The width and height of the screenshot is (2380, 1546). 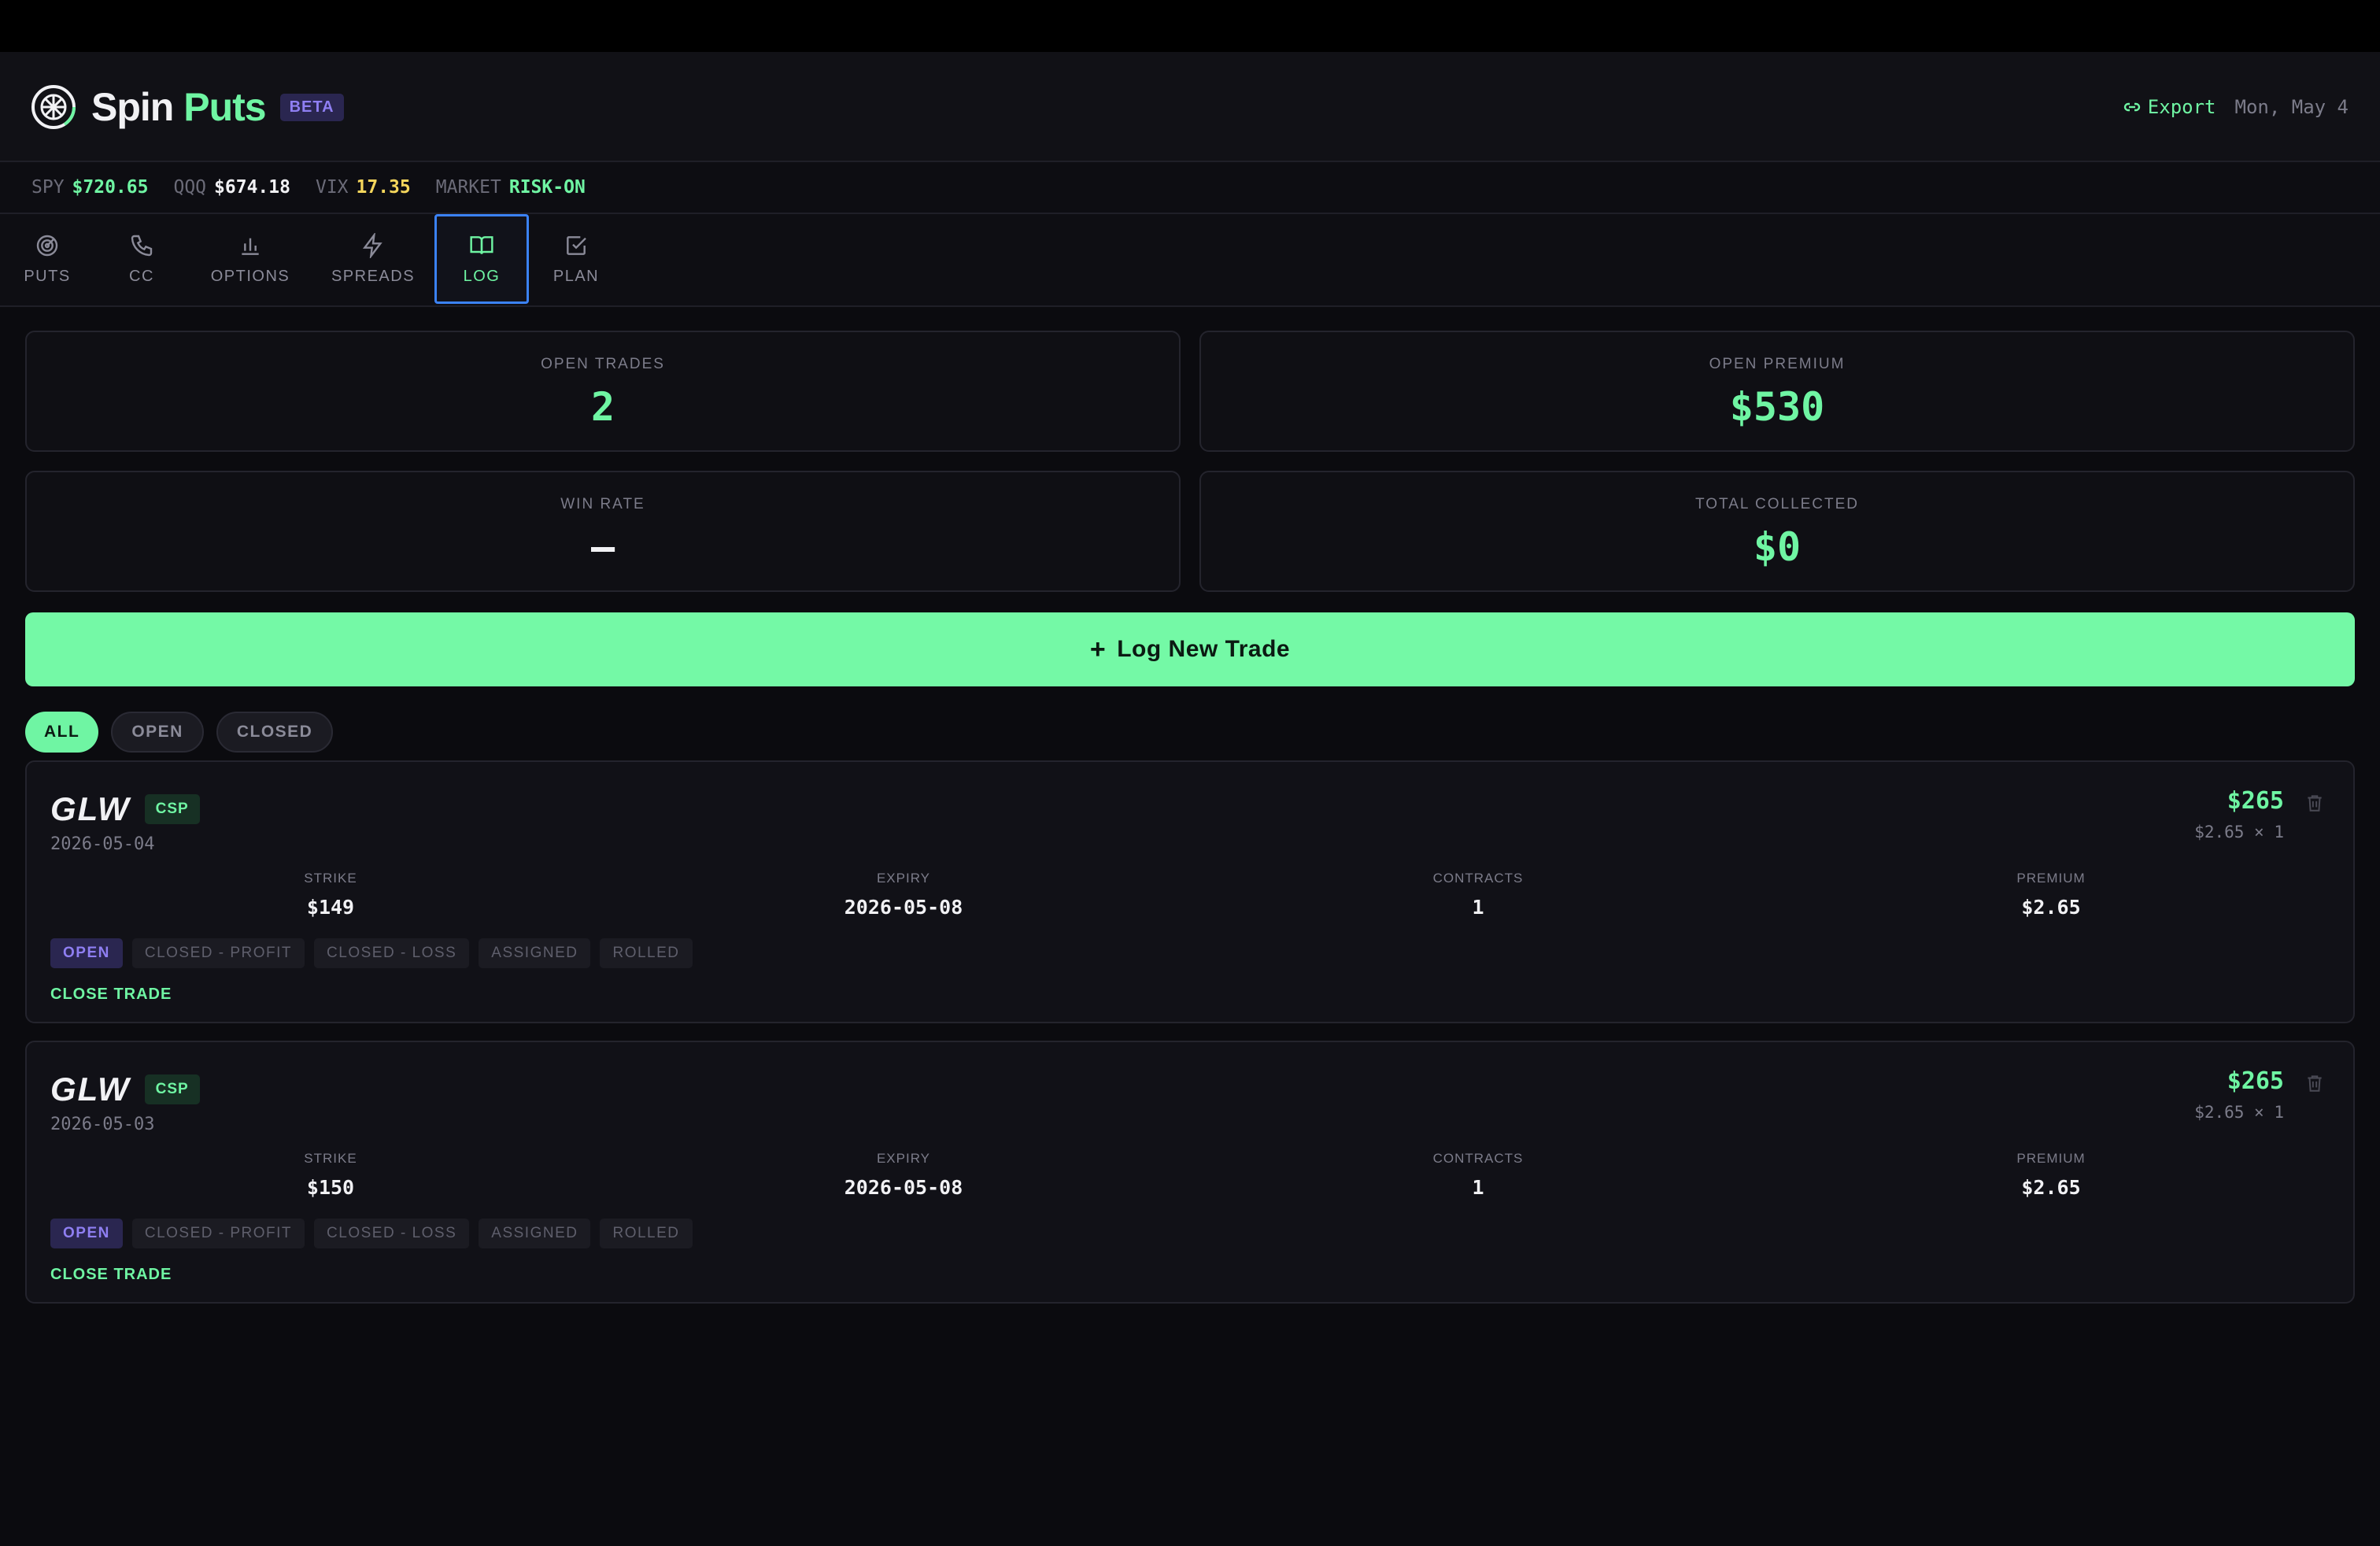 What do you see at coordinates (1190, 107) in the screenshot?
I see `app-header: Spin Puts BETA Export Mon, May 4` at bounding box center [1190, 107].